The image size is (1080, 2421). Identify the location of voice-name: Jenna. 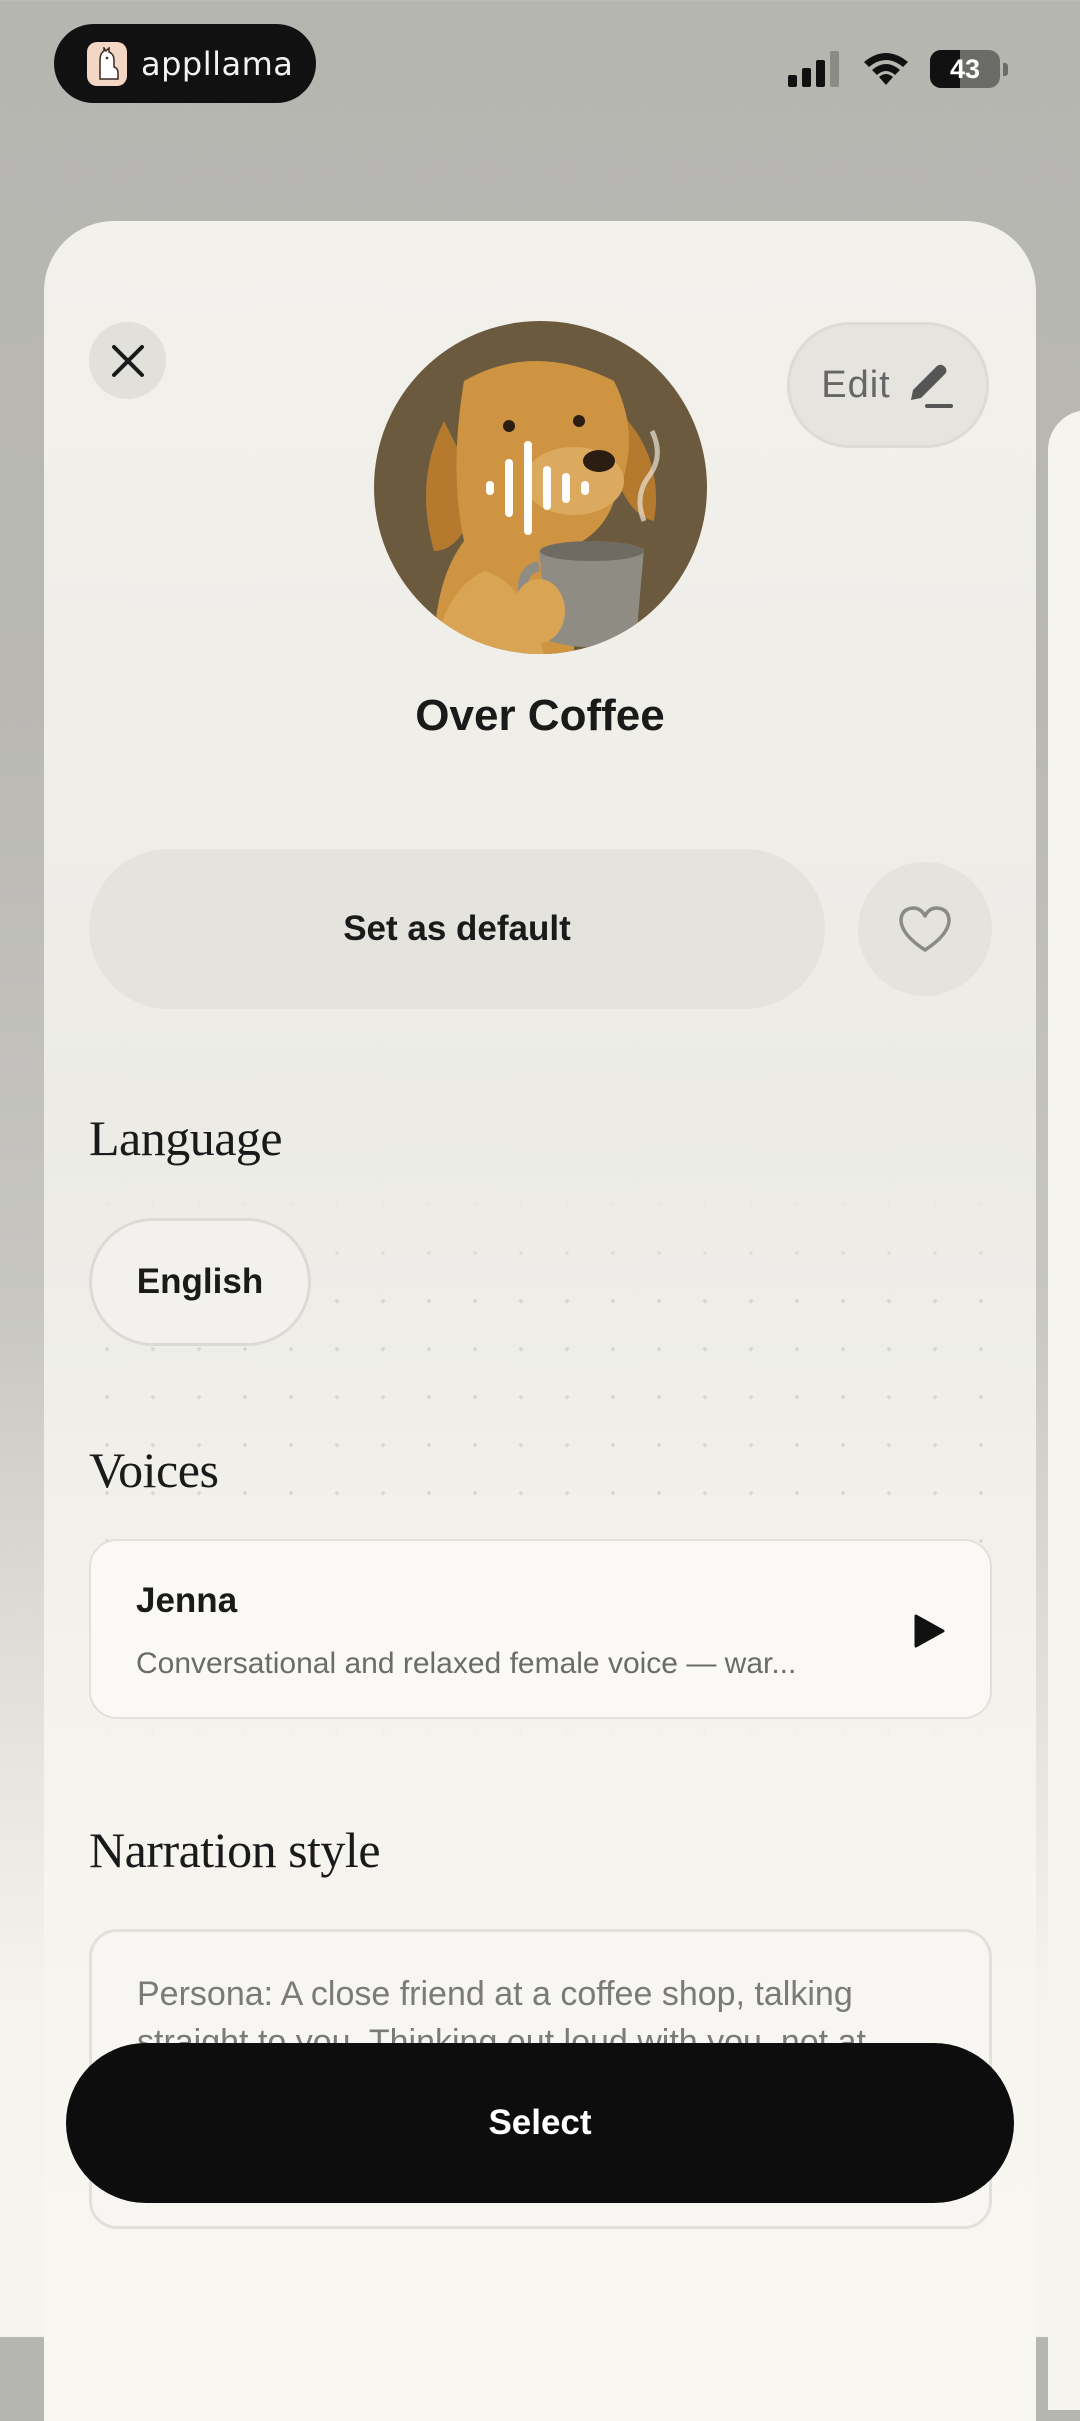
(187, 1600).